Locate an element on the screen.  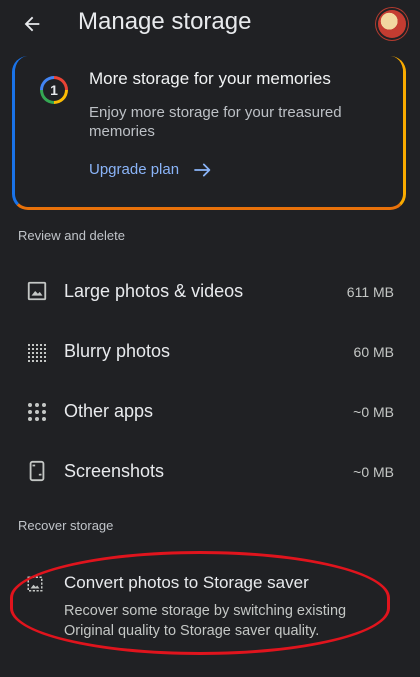
list-item-screenshots: Screenshots ~0 MB is located at coordinates (210, 474).